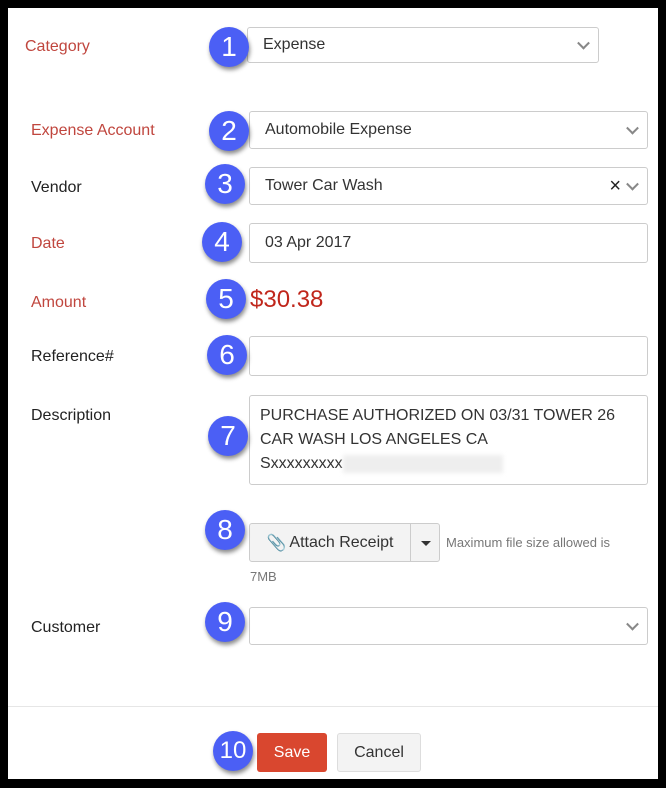 This screenshot has width=666, height=788. Describe the element at coordinates (56, 187) in the screenshot. I see `vendor-label: Vendor` at that location.